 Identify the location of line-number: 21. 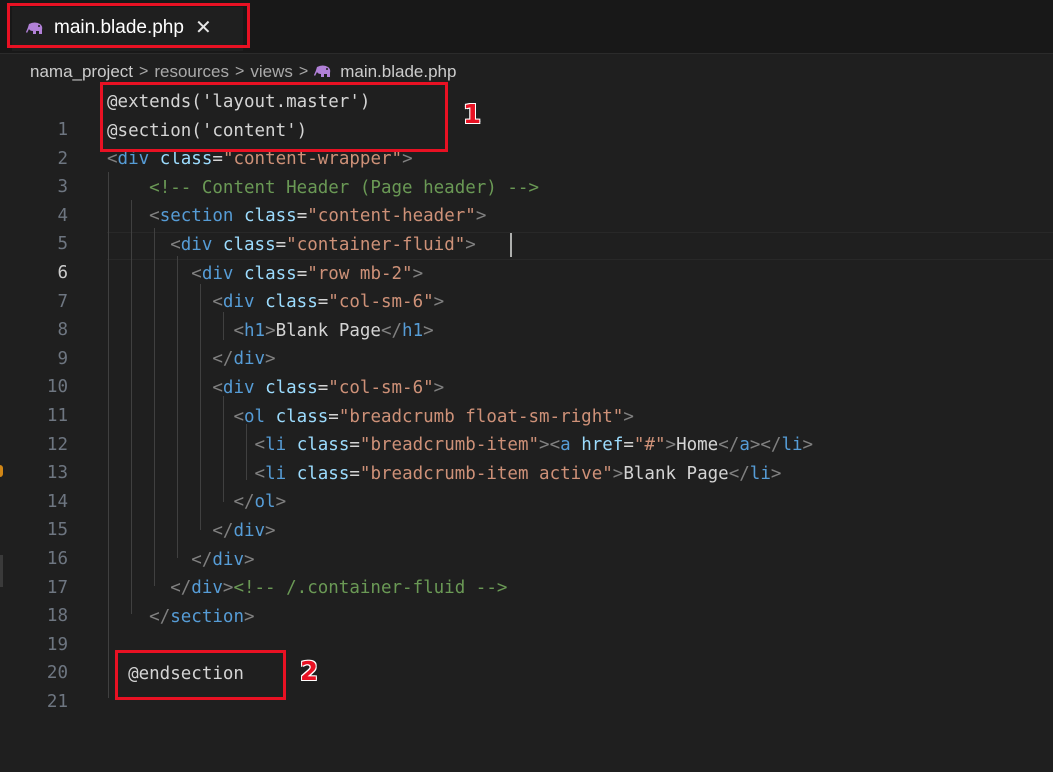
(57, 702).